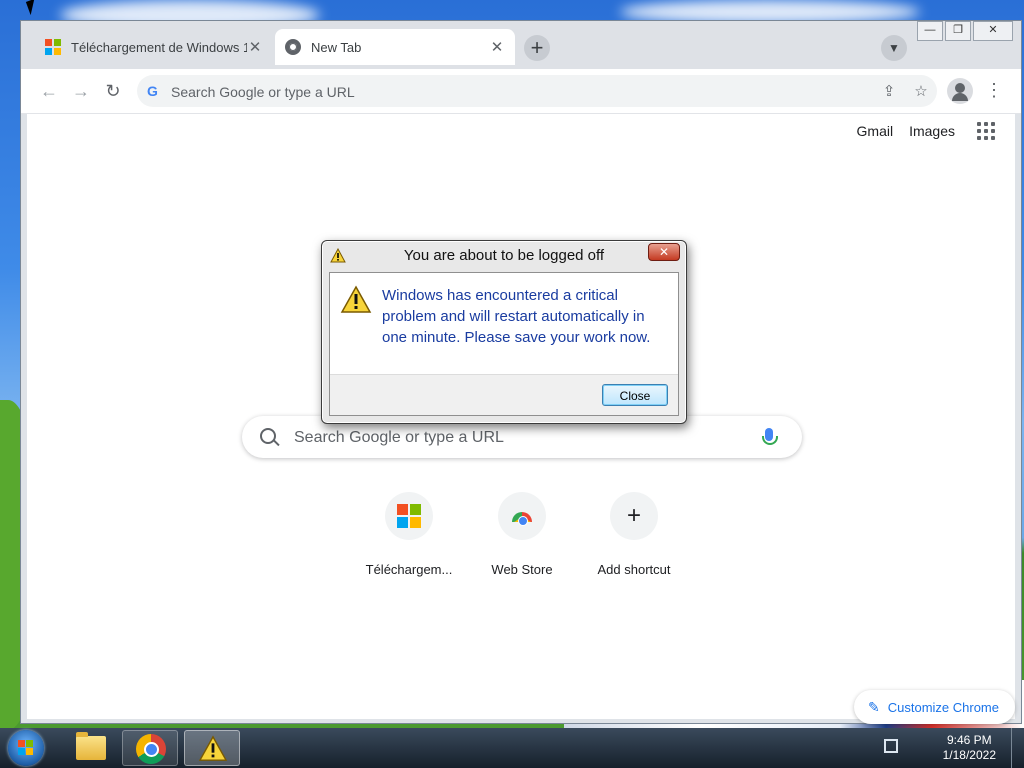 This screenshot has width=1024, height=768. I want to click on taskbar-file-explorer, so click(90, 748).